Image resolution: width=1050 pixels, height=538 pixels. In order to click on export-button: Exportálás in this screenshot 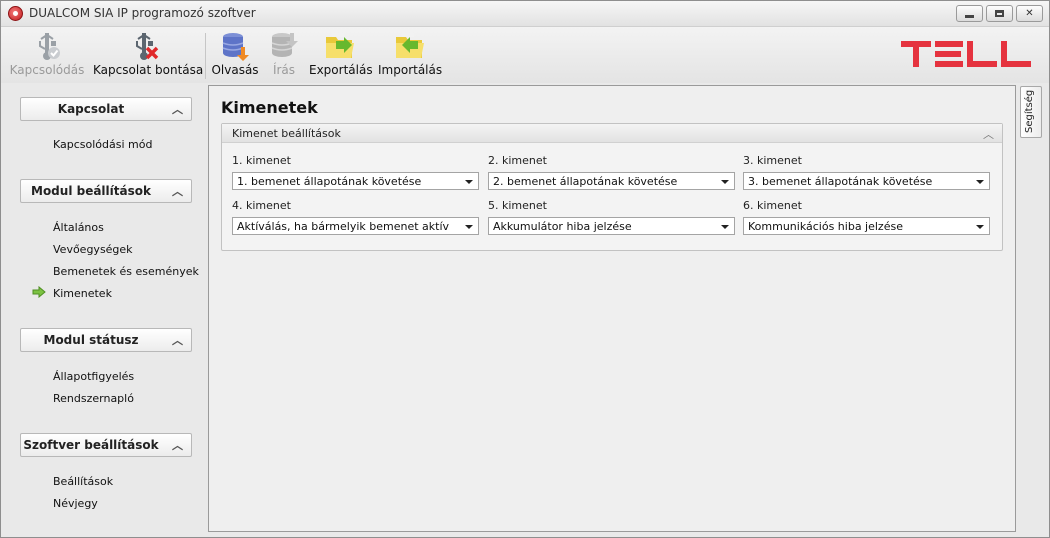, I will do `click(341, 55)`.